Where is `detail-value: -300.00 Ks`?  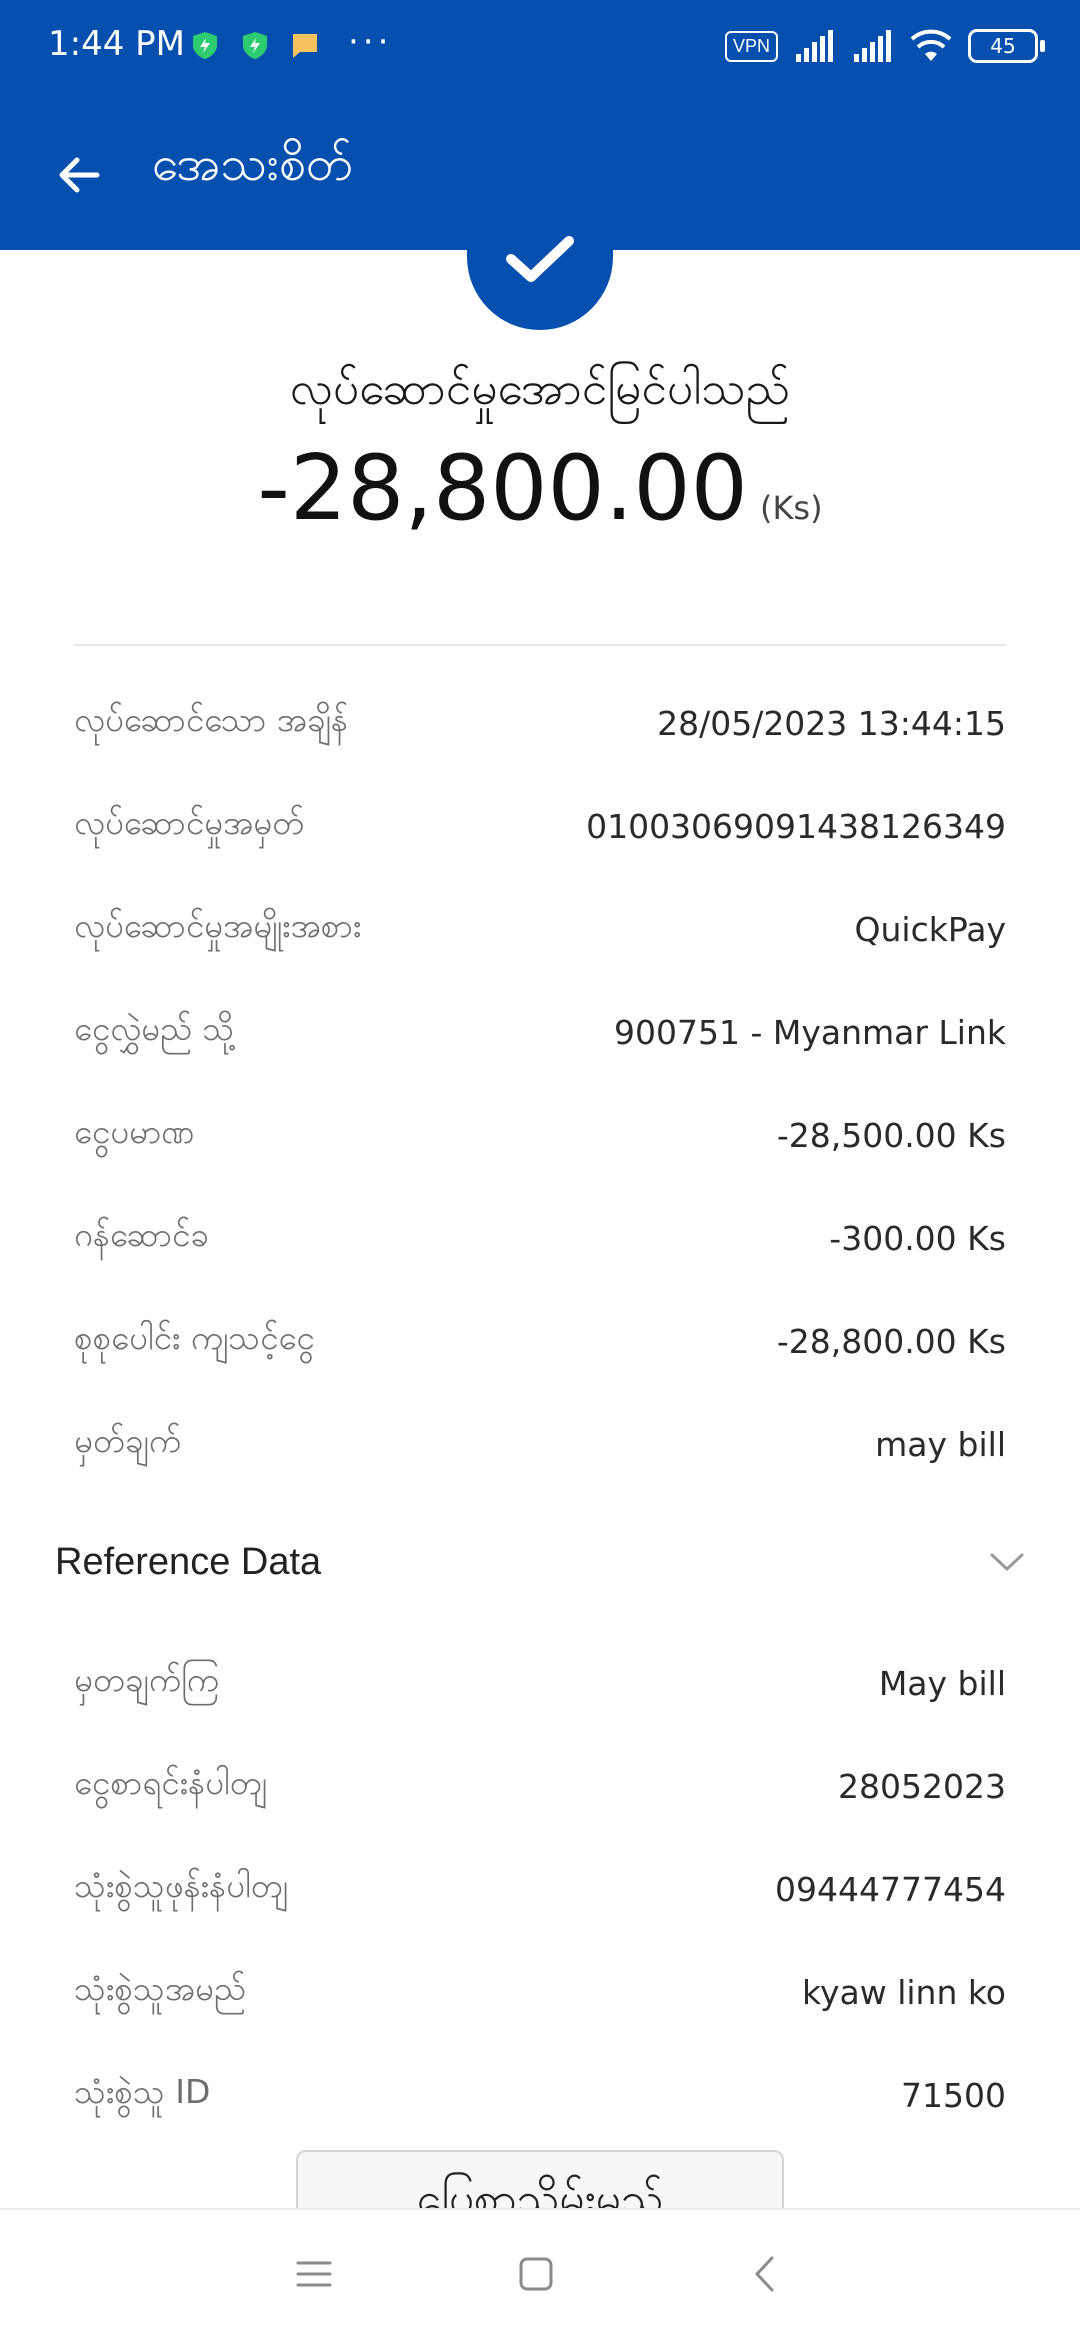 detail-value: -300.00 Ks is located at coordinates (917, 1238).